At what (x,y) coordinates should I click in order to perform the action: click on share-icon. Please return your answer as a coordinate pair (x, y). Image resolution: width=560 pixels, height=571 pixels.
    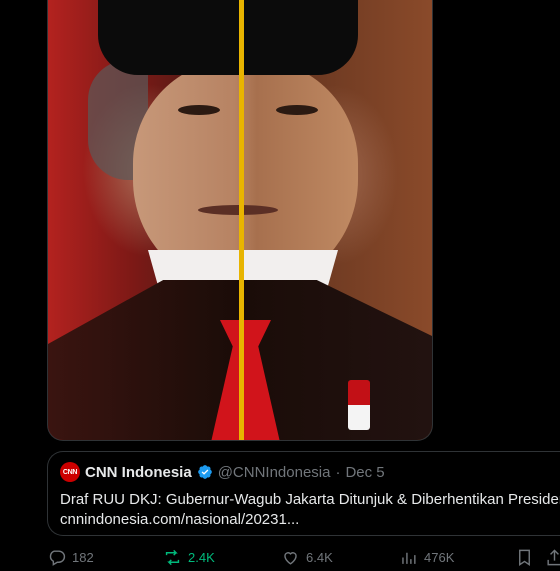
    Looking at the image, I should click on (553, 556).